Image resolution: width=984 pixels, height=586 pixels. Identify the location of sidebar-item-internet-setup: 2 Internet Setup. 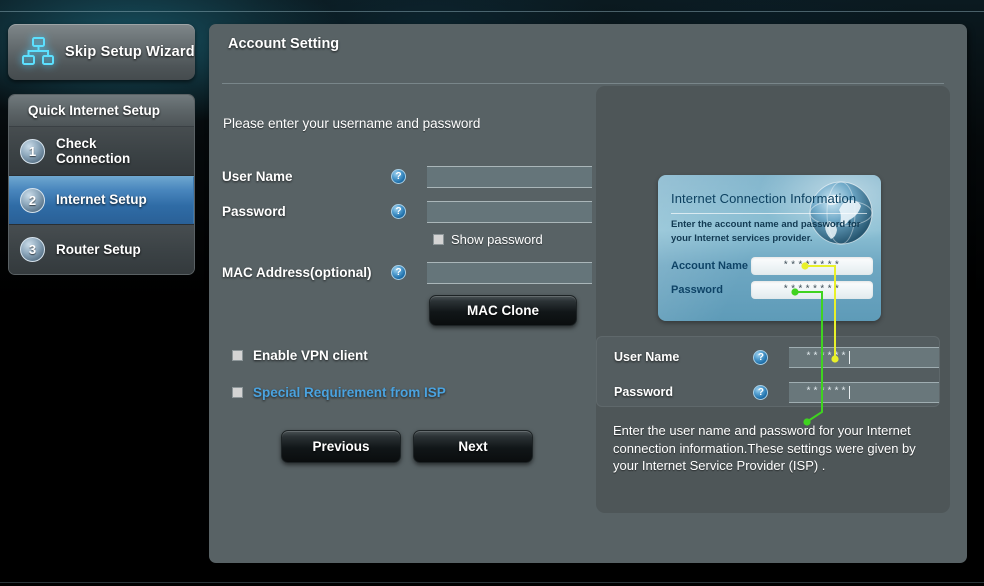
(101, 200).